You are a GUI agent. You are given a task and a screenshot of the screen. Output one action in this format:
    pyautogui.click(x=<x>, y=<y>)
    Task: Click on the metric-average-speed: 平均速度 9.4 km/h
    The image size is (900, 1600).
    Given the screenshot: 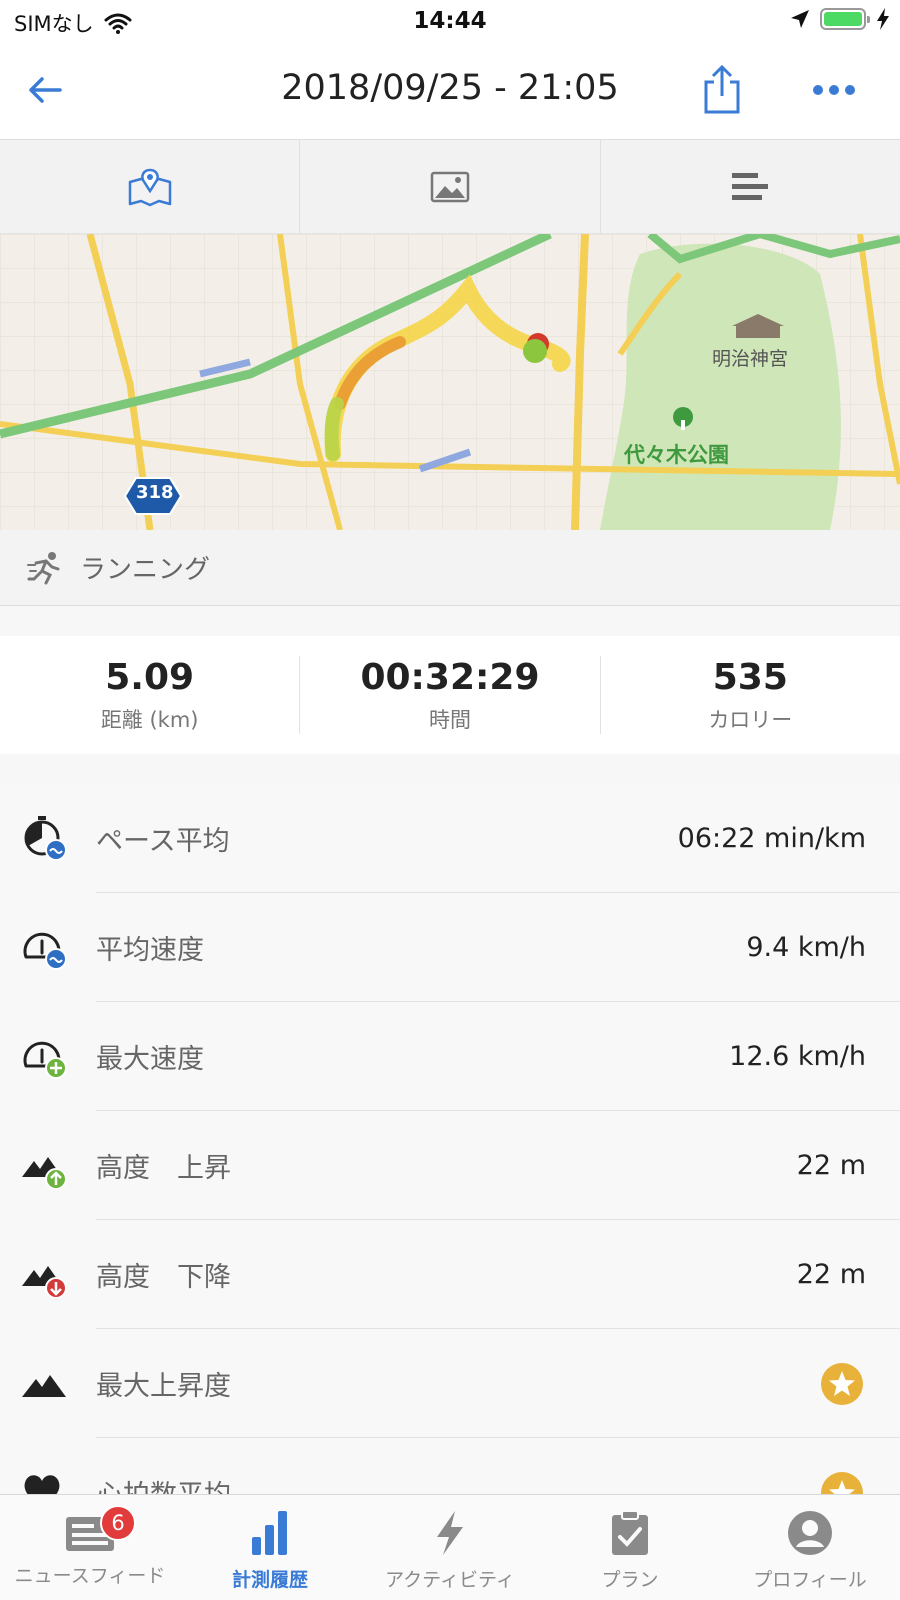 What is the action you would take?
    pyautogui.click(x=450, y=947)
    